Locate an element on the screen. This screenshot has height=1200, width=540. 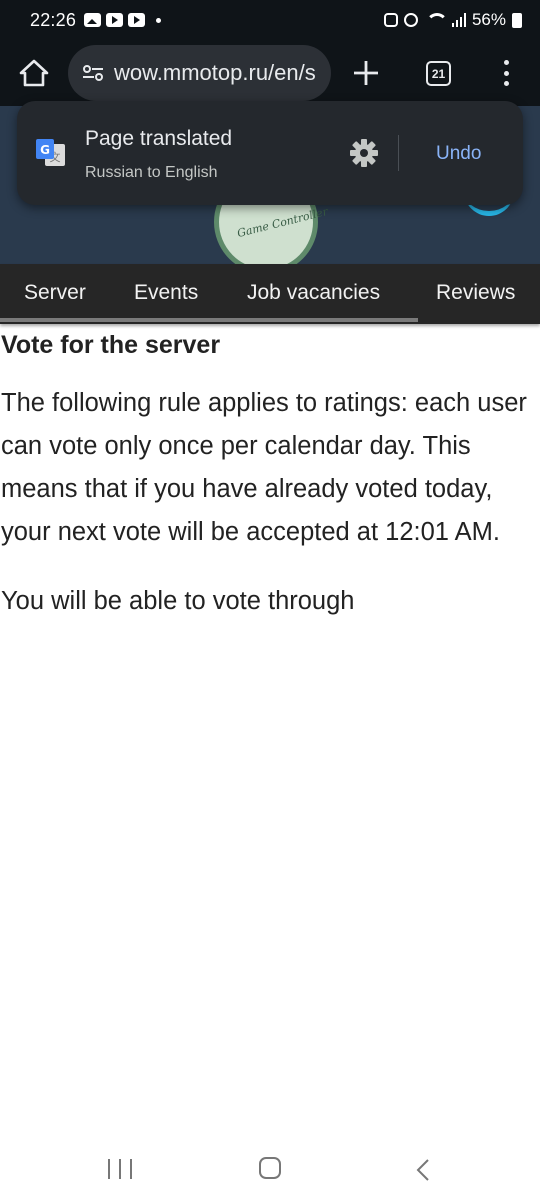
google-translate-icon: 文 G is located at coordinates (50, 152).